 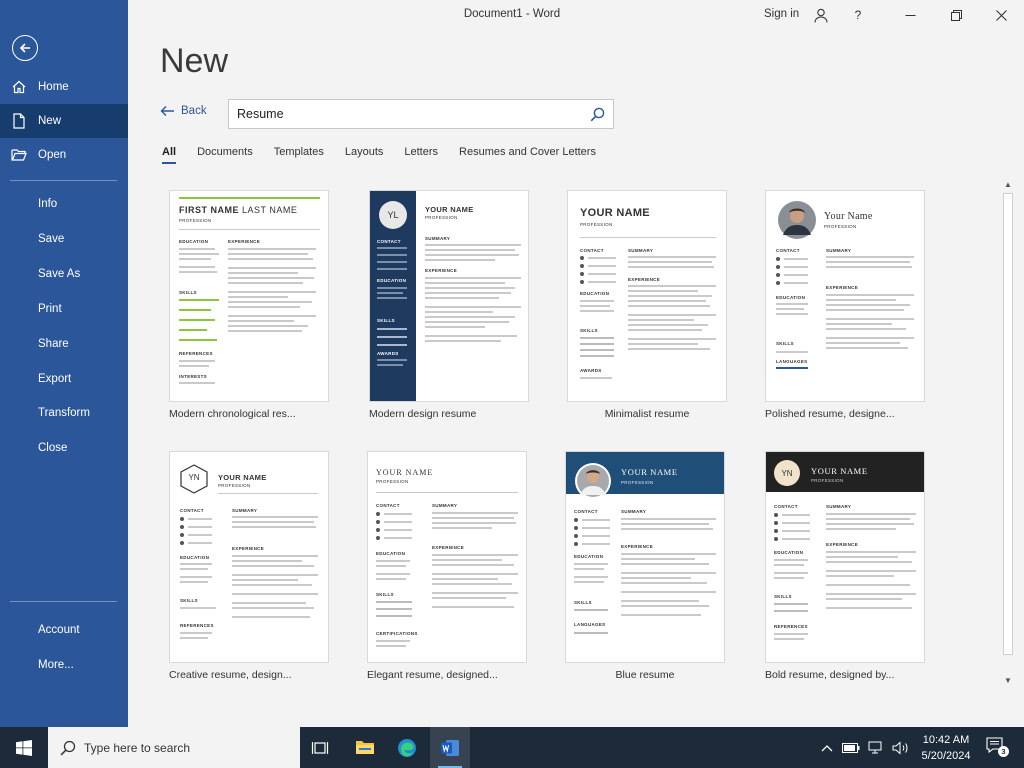 What do you see at coordinates (64, 121) in the screenshot?
I see `sidebar-item-new: New` at bounding box center [64, 121].